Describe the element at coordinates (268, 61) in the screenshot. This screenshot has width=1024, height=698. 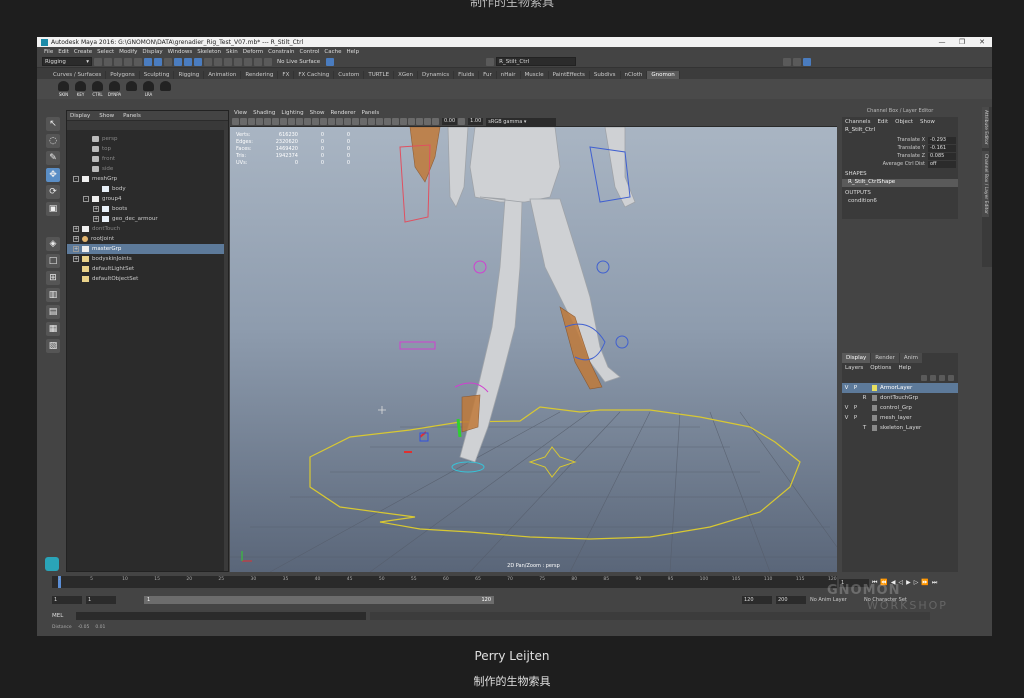
I see `magnet-icon` at that location.